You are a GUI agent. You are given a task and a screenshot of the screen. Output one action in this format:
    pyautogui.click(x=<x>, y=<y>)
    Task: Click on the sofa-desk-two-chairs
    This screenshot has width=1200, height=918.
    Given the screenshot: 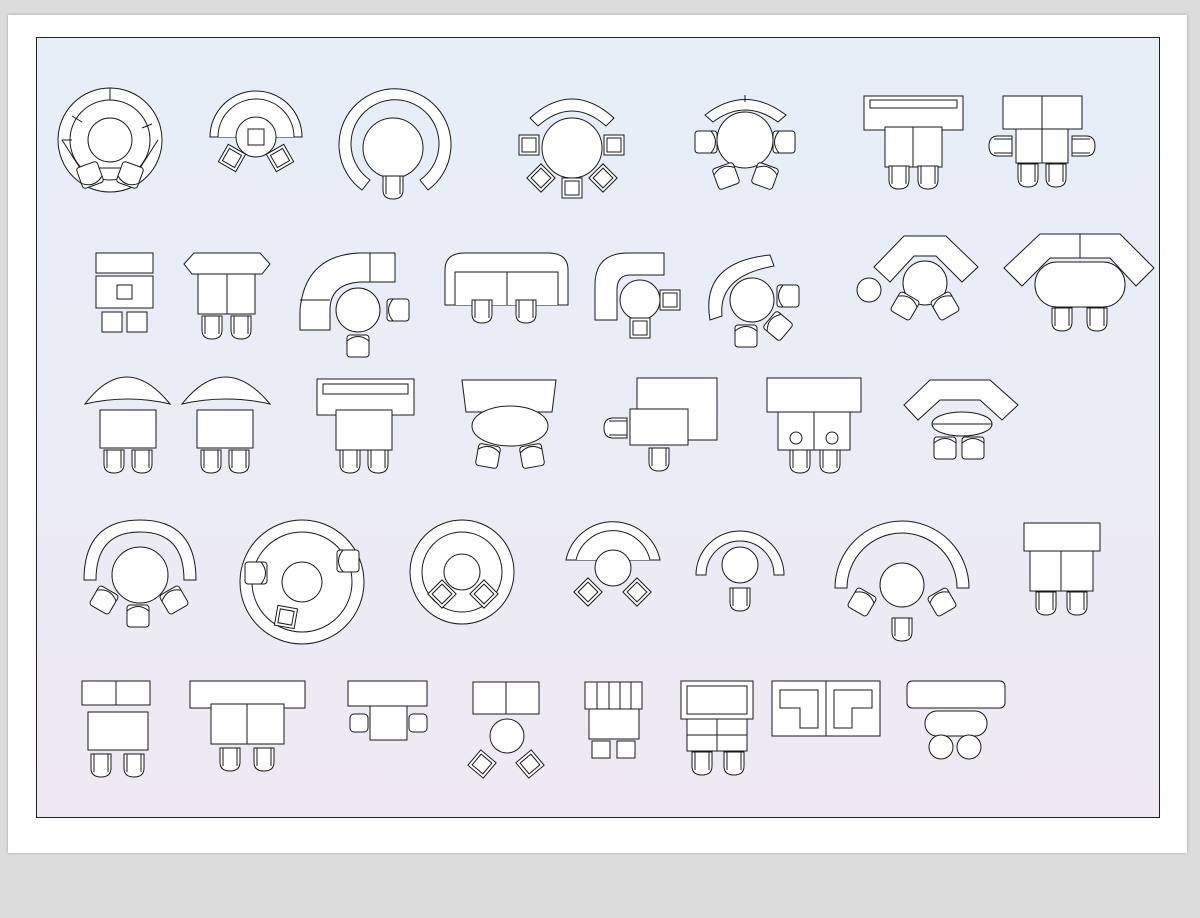 What is the action you would take?
    pyautogui.click(x=1062, y=569)
    